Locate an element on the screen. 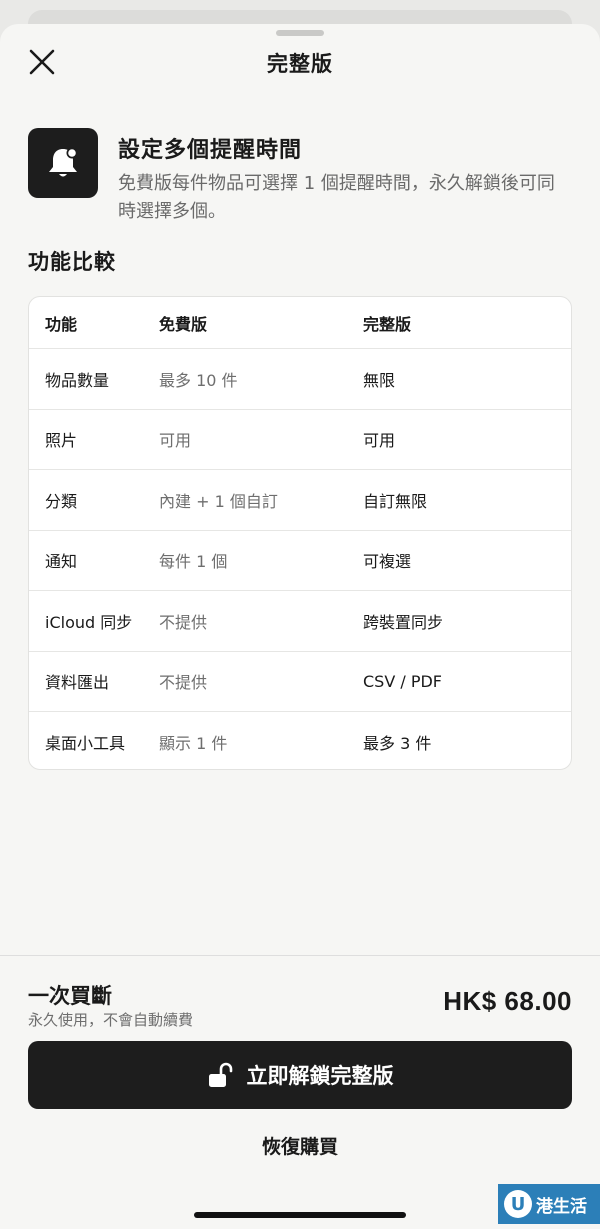 The image size is (600, 1229). table-header-row: 功能 免費版 完整版 is located at coordinates (300, 323).